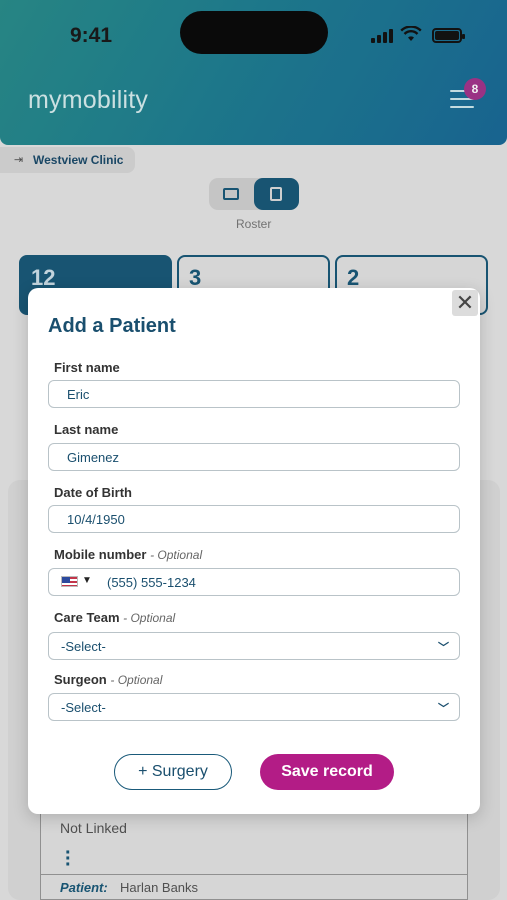 The width and height of the screenshot is (507, 900). What do you see at coordinates (87, 580) in the screenshot?
I see `country-dropdown-icon: ▼` at bounding box center [87, 580].